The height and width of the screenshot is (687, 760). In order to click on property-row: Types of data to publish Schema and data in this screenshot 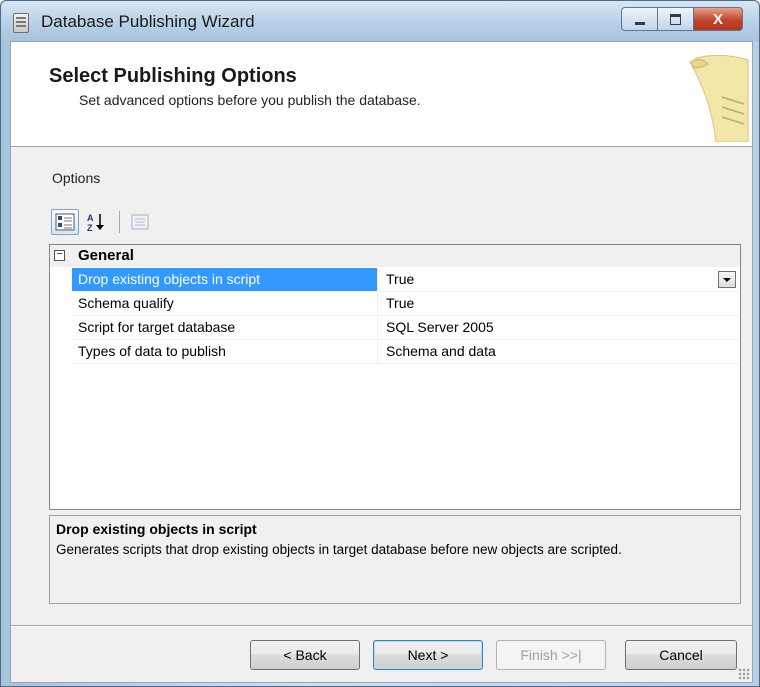, I will do `click(406, 352)`.